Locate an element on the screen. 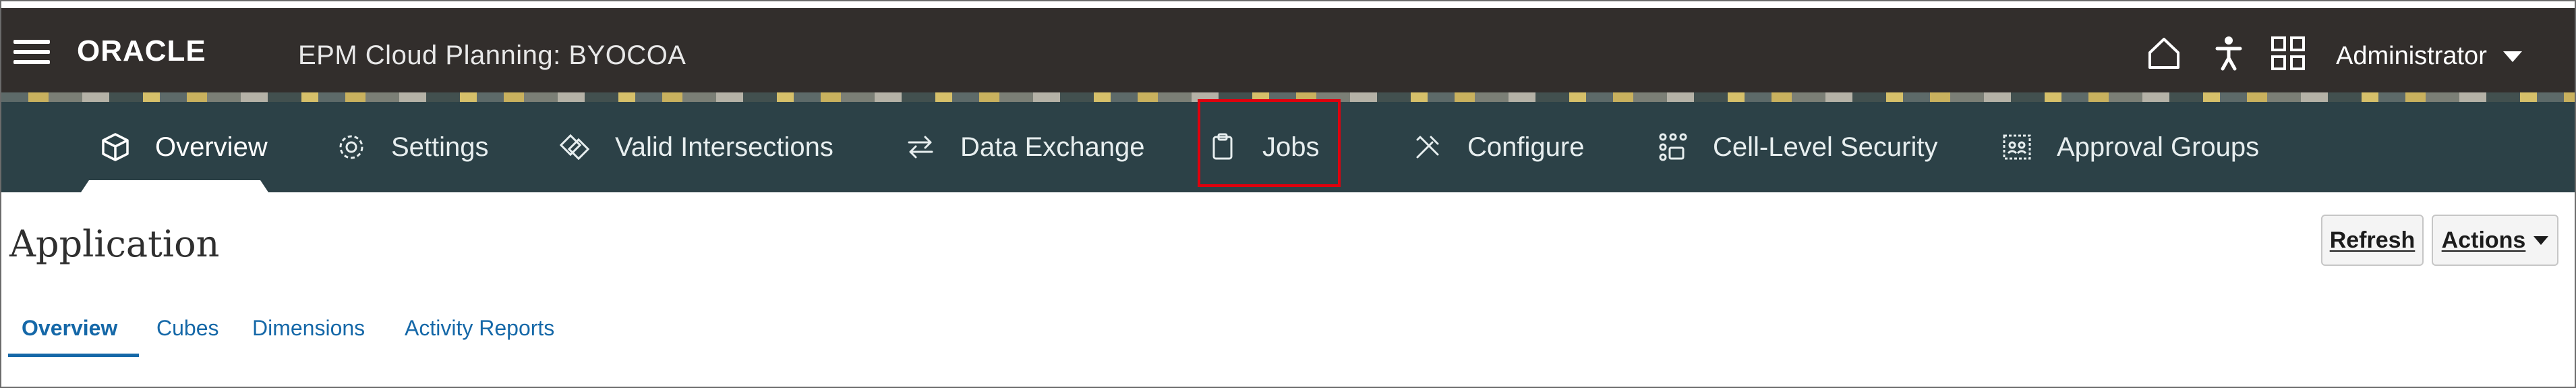 The height and width of the screenshot is (388, 2576). refresh-button: Refresh is located at coordinates (2372, 241).